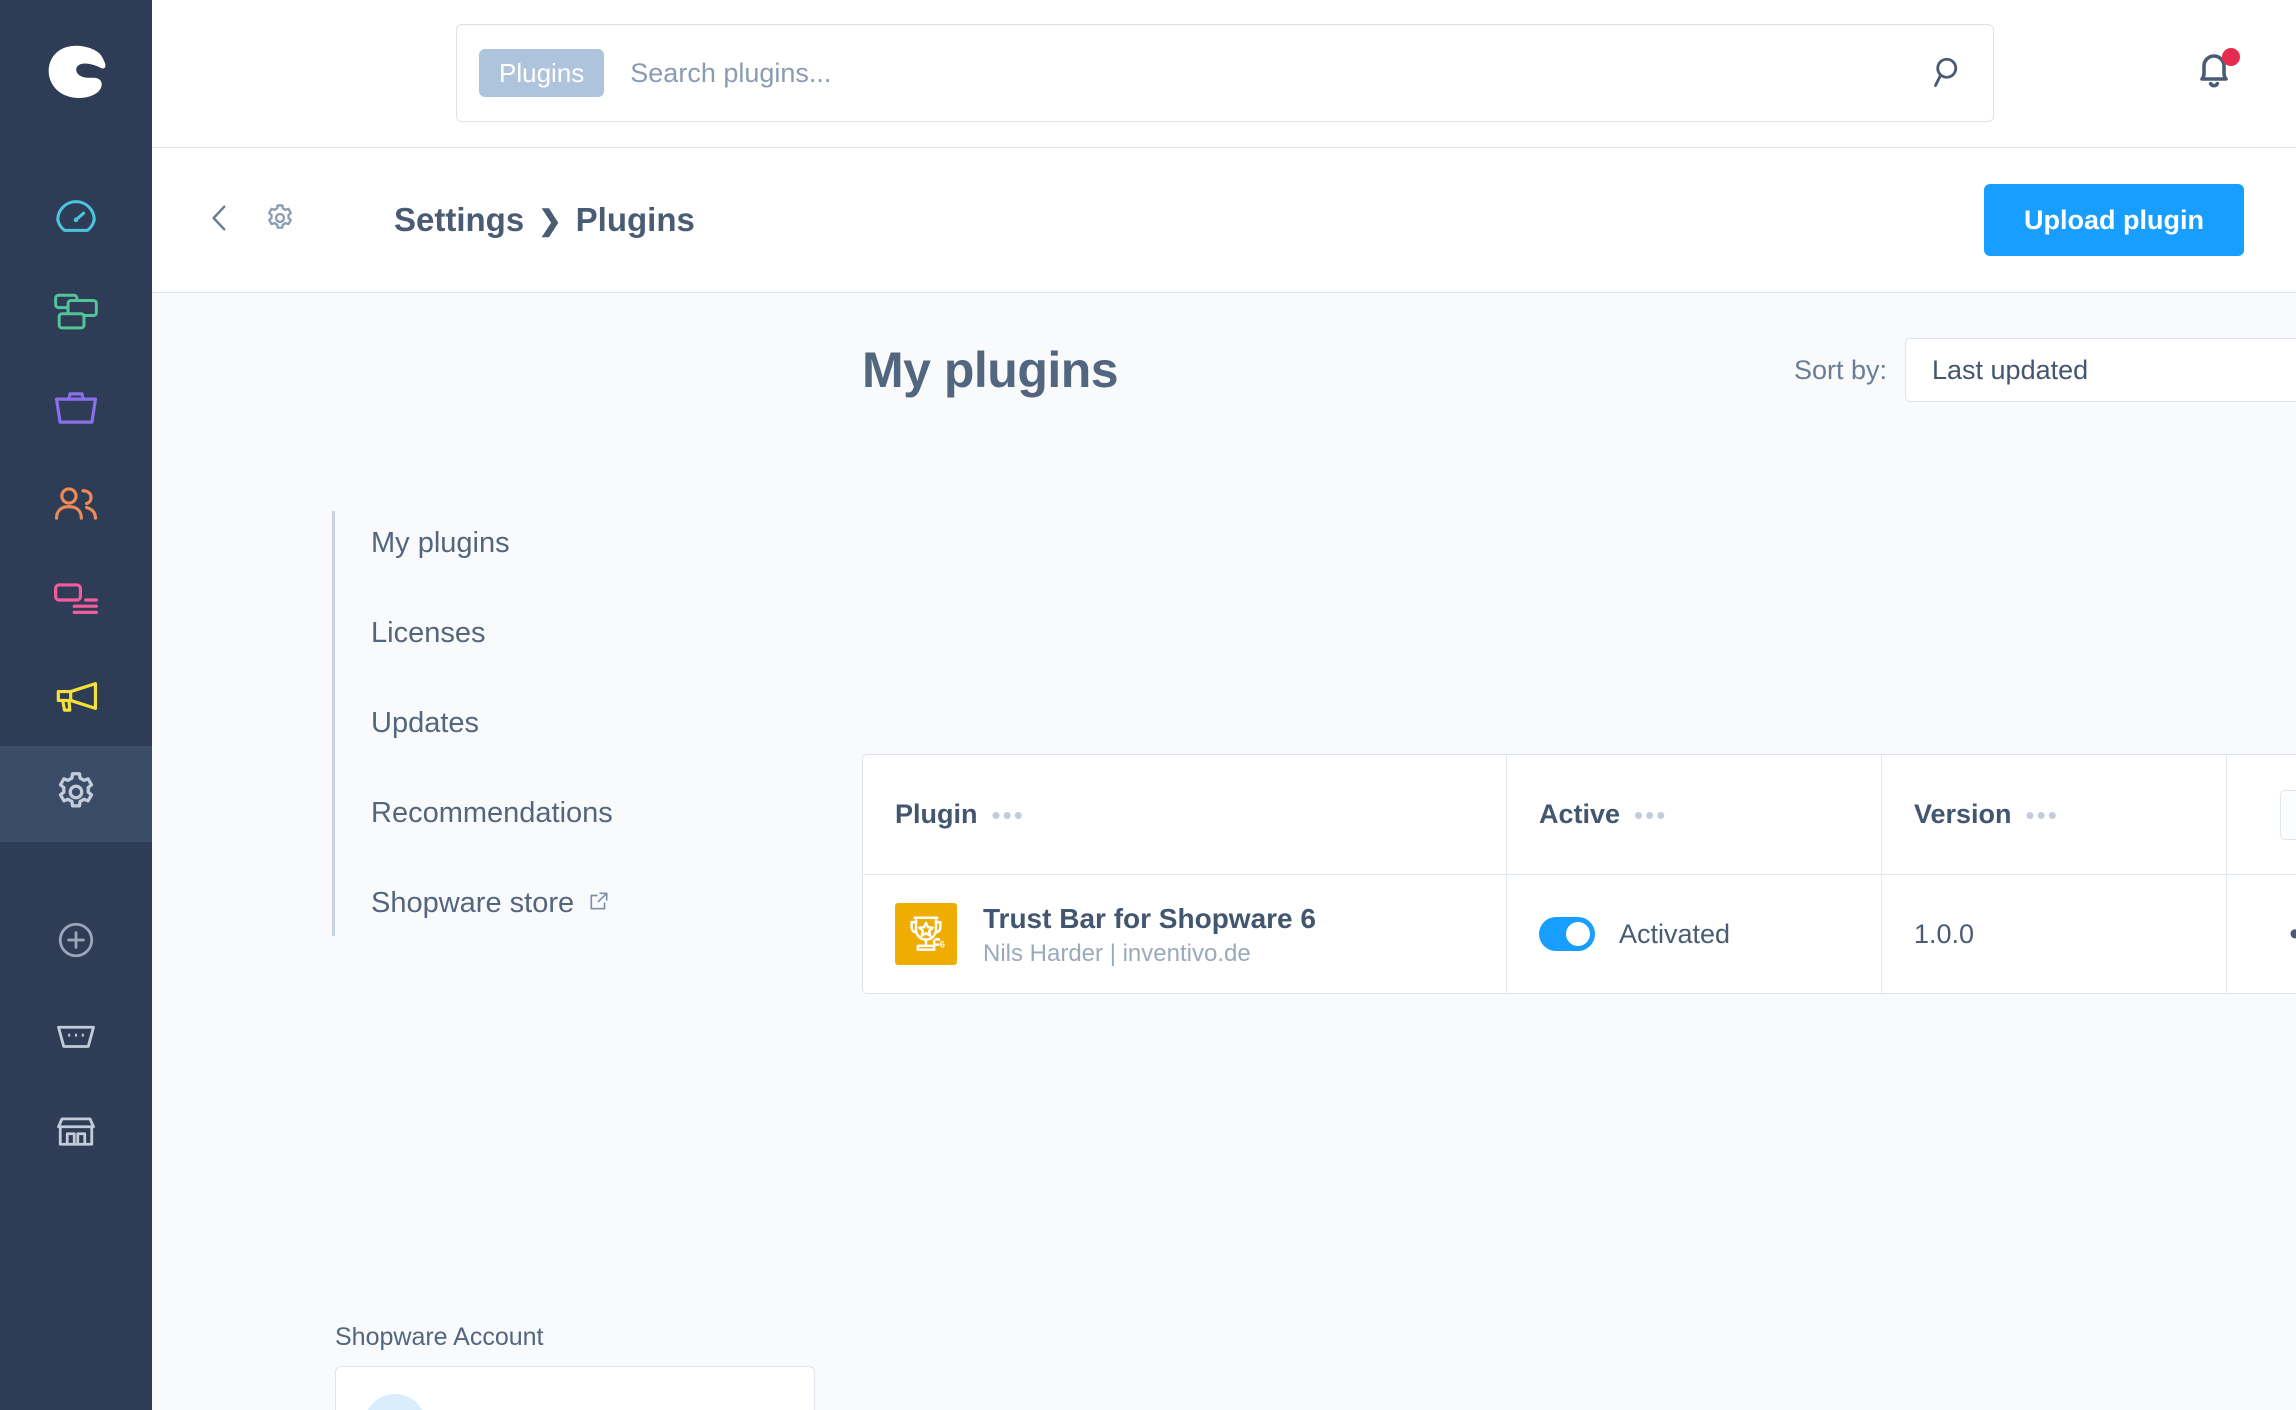  Describe the element at coordinates (2010, 369) in the screenshot. I see `sort-selected-value: Last updated` at that location.